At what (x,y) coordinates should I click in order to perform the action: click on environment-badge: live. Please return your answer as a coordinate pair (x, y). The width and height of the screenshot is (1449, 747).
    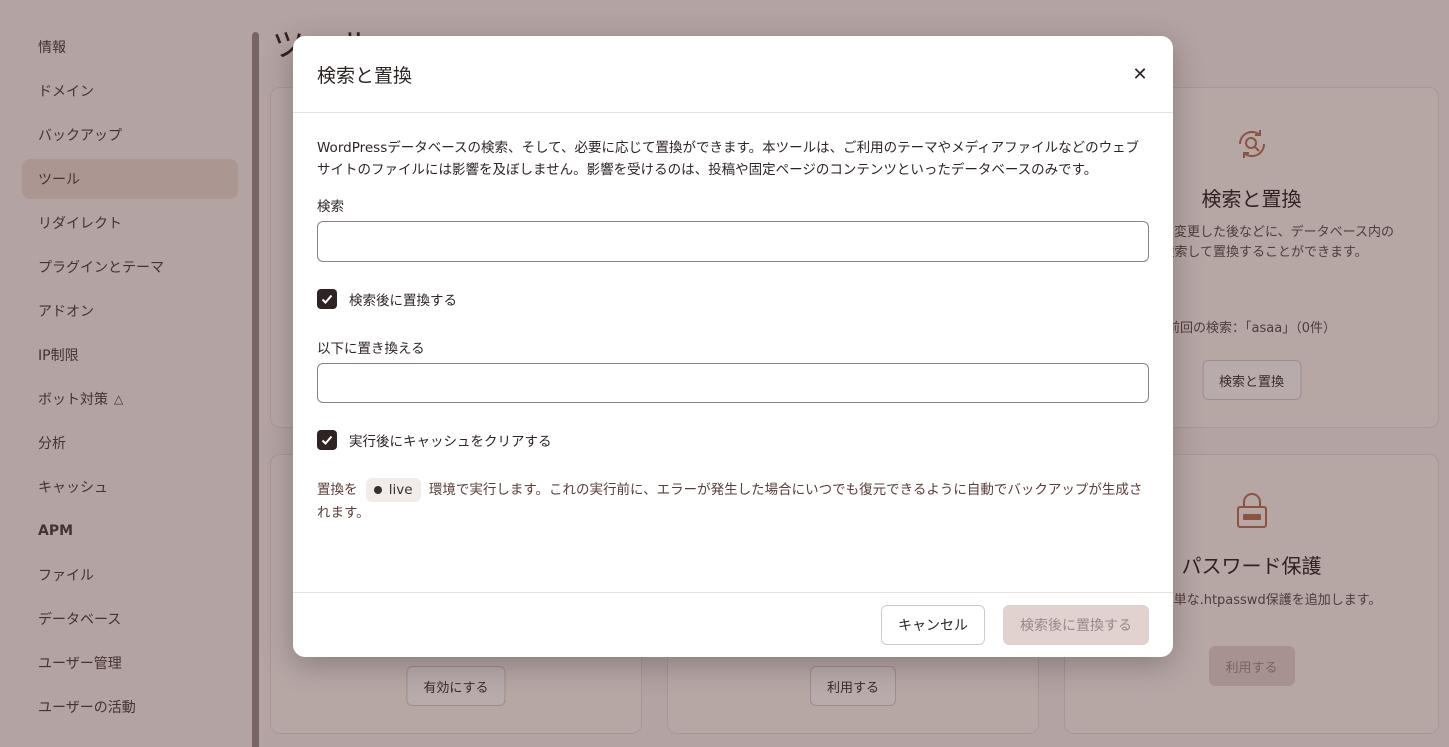
    Looking at the image, I should click on (393, 490).